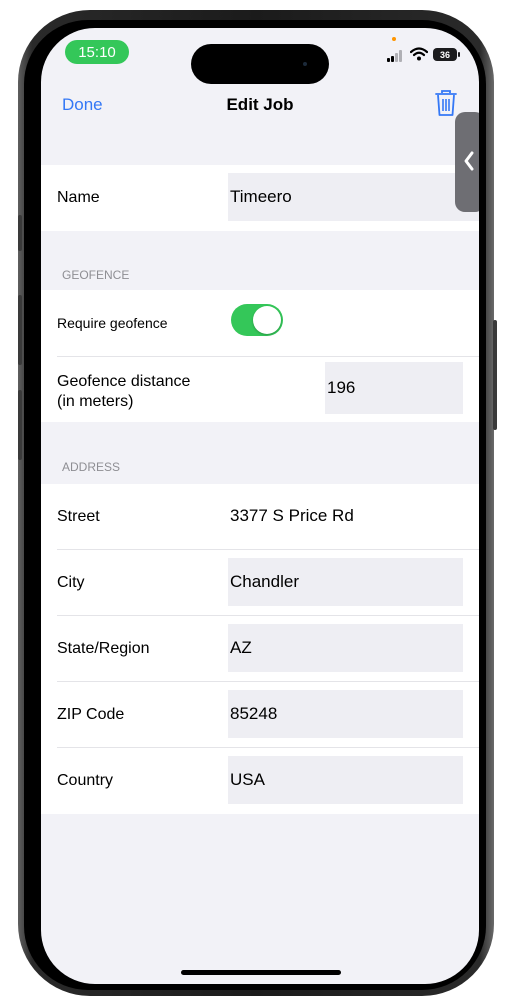 The width and height of the screenshot is (509, 998). What do you see at coordinates (78, 197) in the screenshot?
I see `name-label: Name` at bounding box center [78, 197].